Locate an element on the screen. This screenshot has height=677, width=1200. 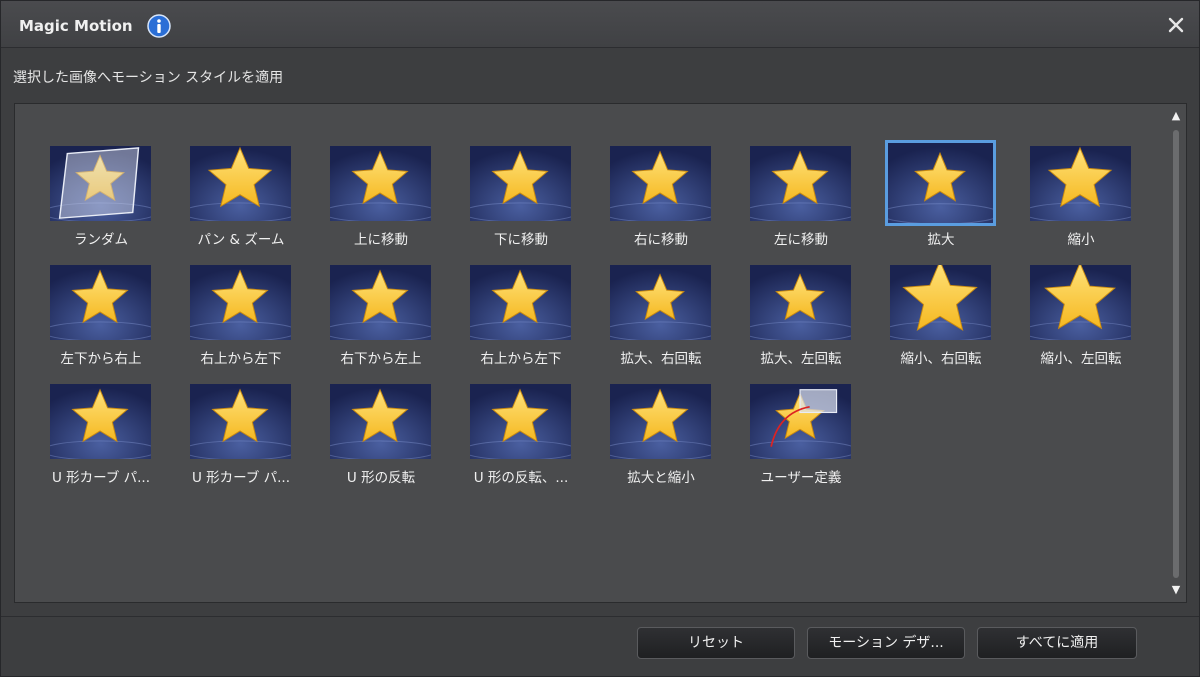
scroll-up-icon: ▲ is located at coordinates (1176, 116).